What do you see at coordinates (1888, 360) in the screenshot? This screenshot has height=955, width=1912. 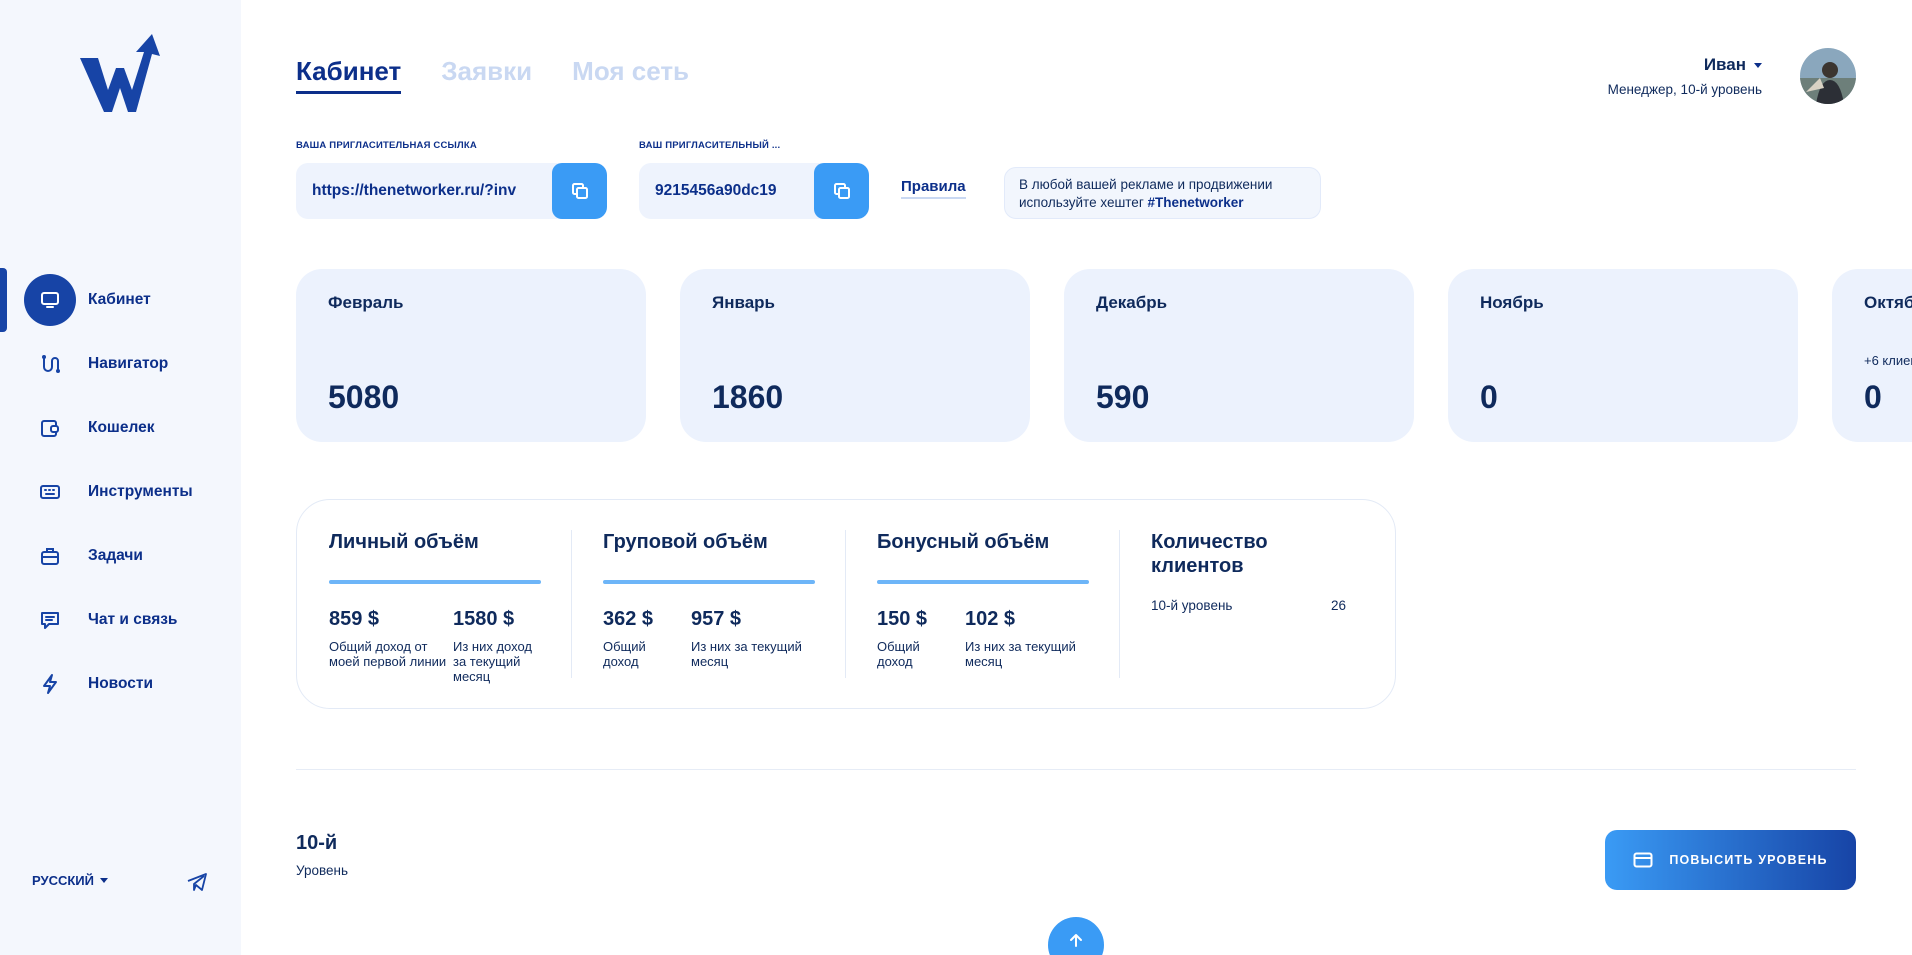 I see `month-clients: +6 клиентов` at bounding box center [1888, 360].